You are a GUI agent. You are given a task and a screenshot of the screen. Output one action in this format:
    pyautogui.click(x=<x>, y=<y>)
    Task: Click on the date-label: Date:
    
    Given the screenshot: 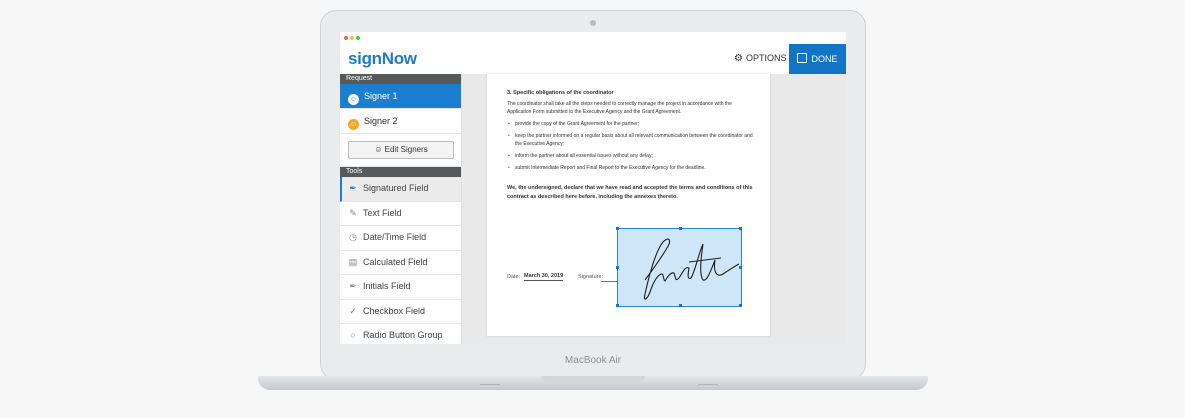 What is the action you would take?
    pyautogui.click(x=514, y=277)
    